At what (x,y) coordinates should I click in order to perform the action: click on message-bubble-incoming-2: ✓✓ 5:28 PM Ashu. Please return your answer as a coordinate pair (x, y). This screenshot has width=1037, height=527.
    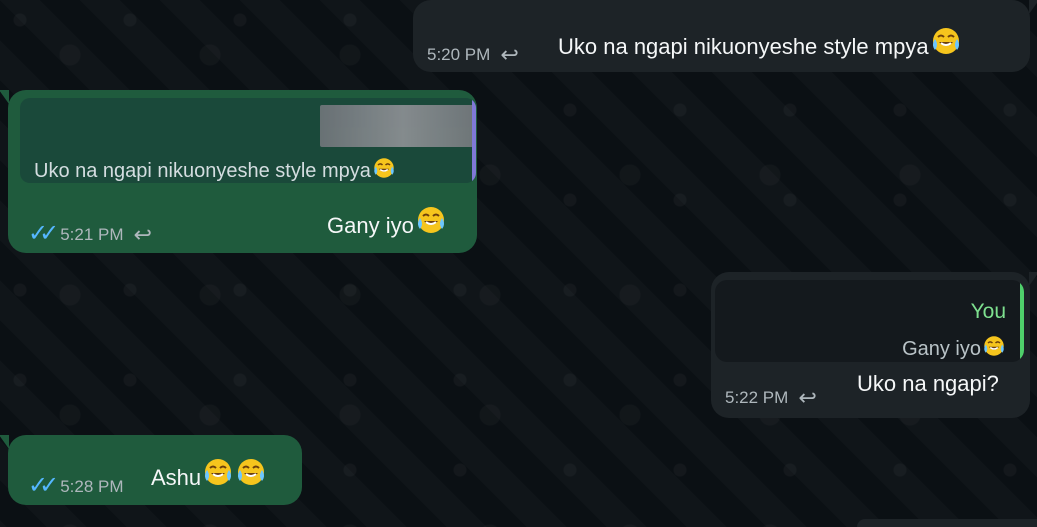
    Looking at the image, I should click on (151, 470).